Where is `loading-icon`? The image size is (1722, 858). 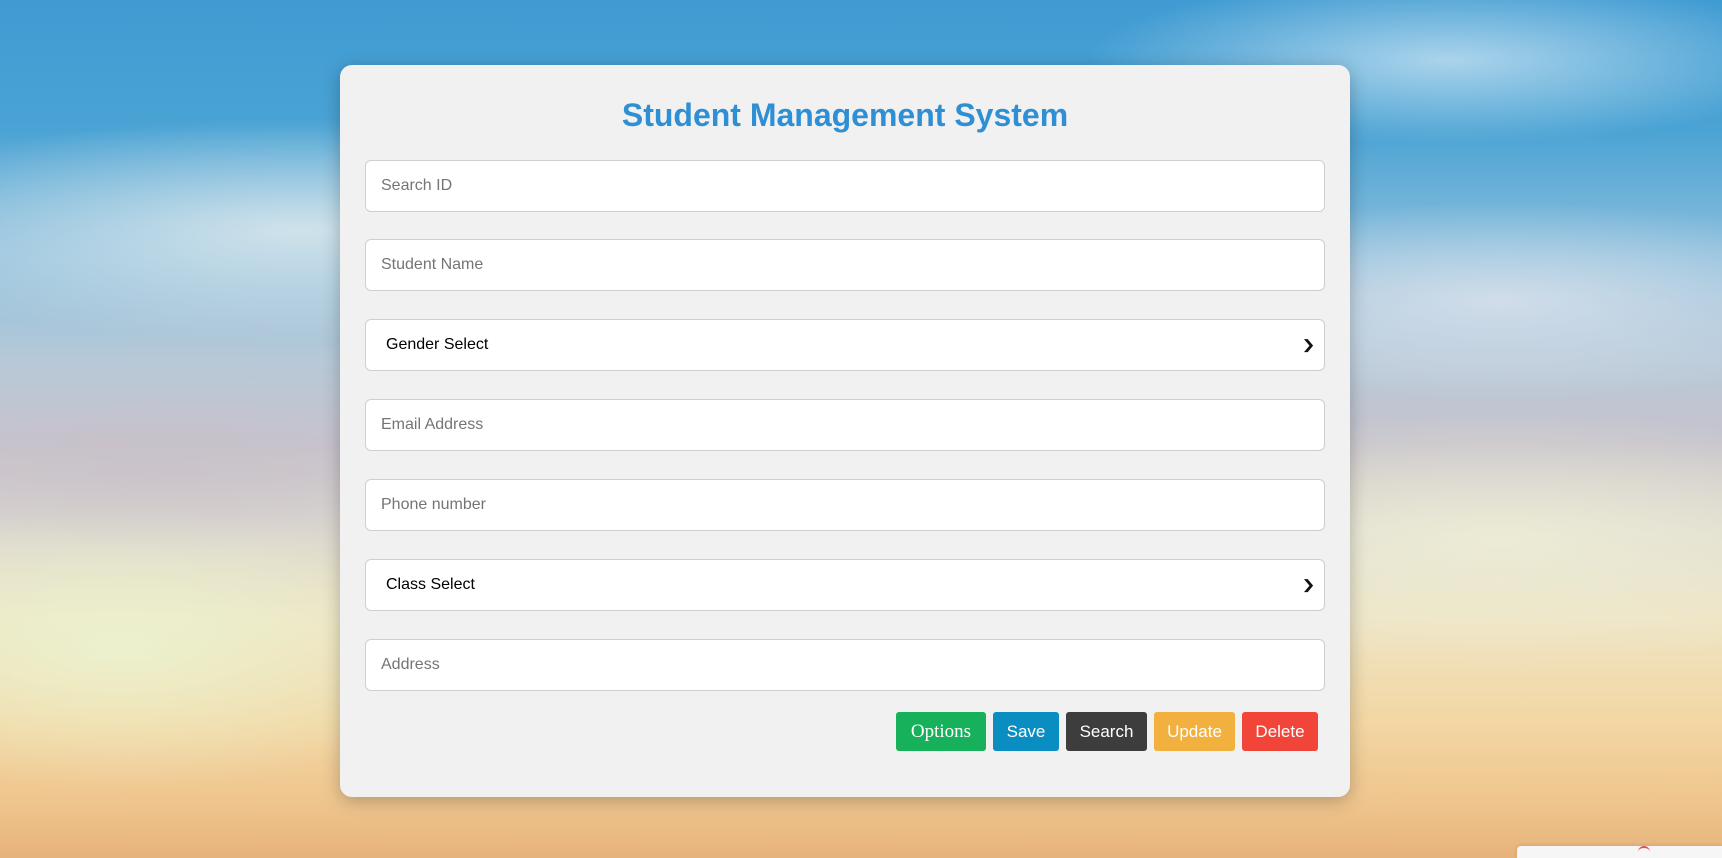
loading-icon is located at coordinates (1644, 852).